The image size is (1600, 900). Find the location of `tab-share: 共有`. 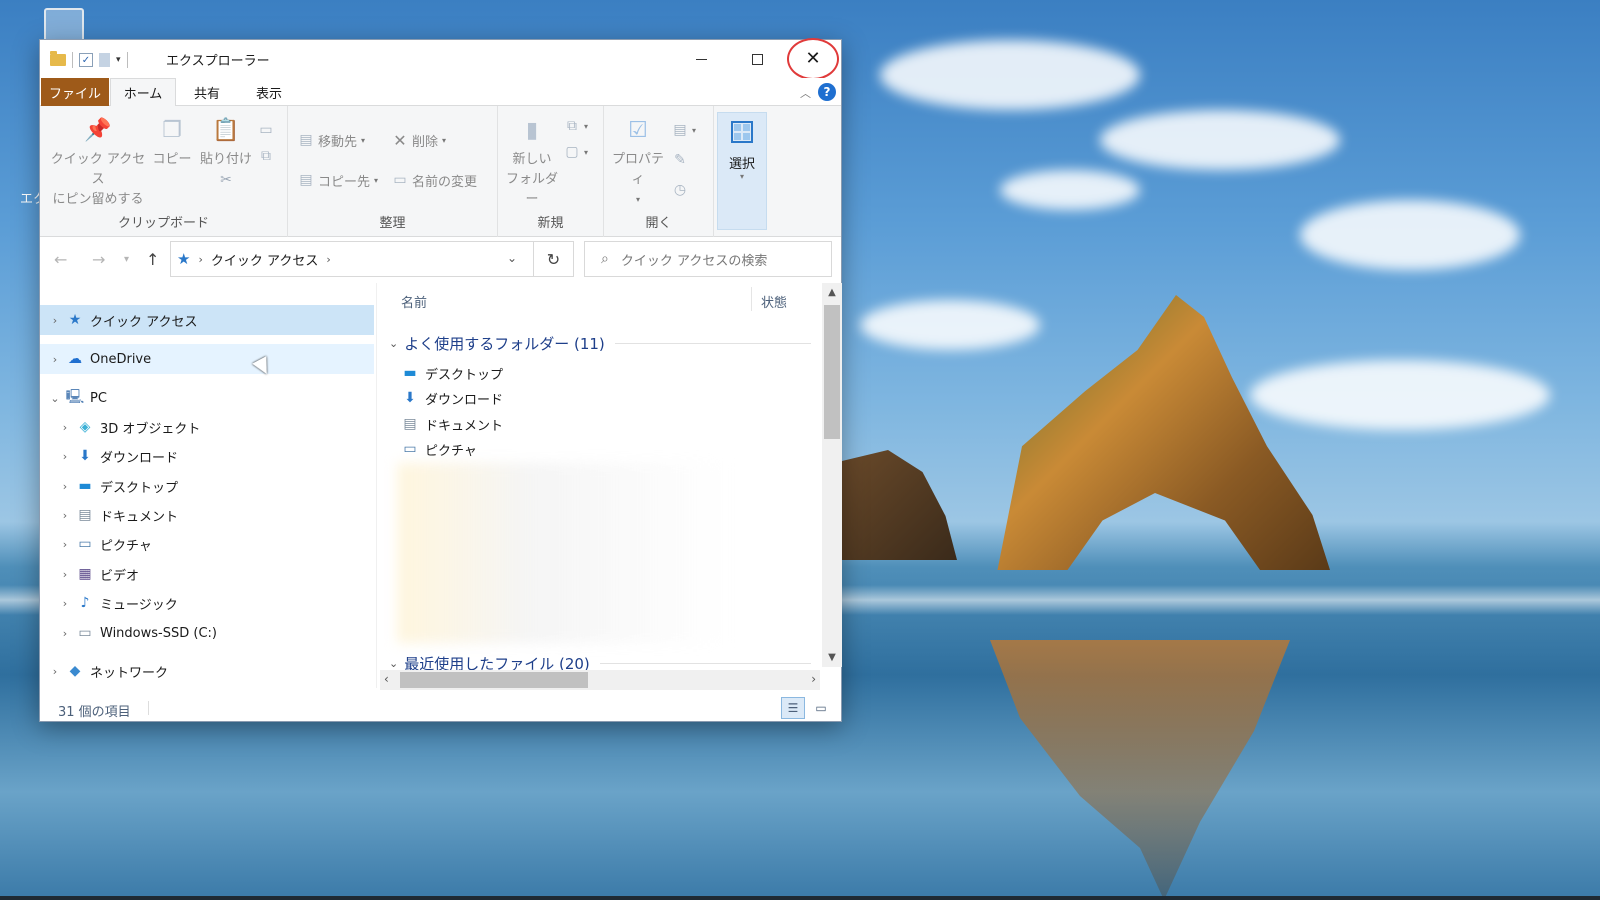

tab-share: 共有 is located at coordinates (207, 92).